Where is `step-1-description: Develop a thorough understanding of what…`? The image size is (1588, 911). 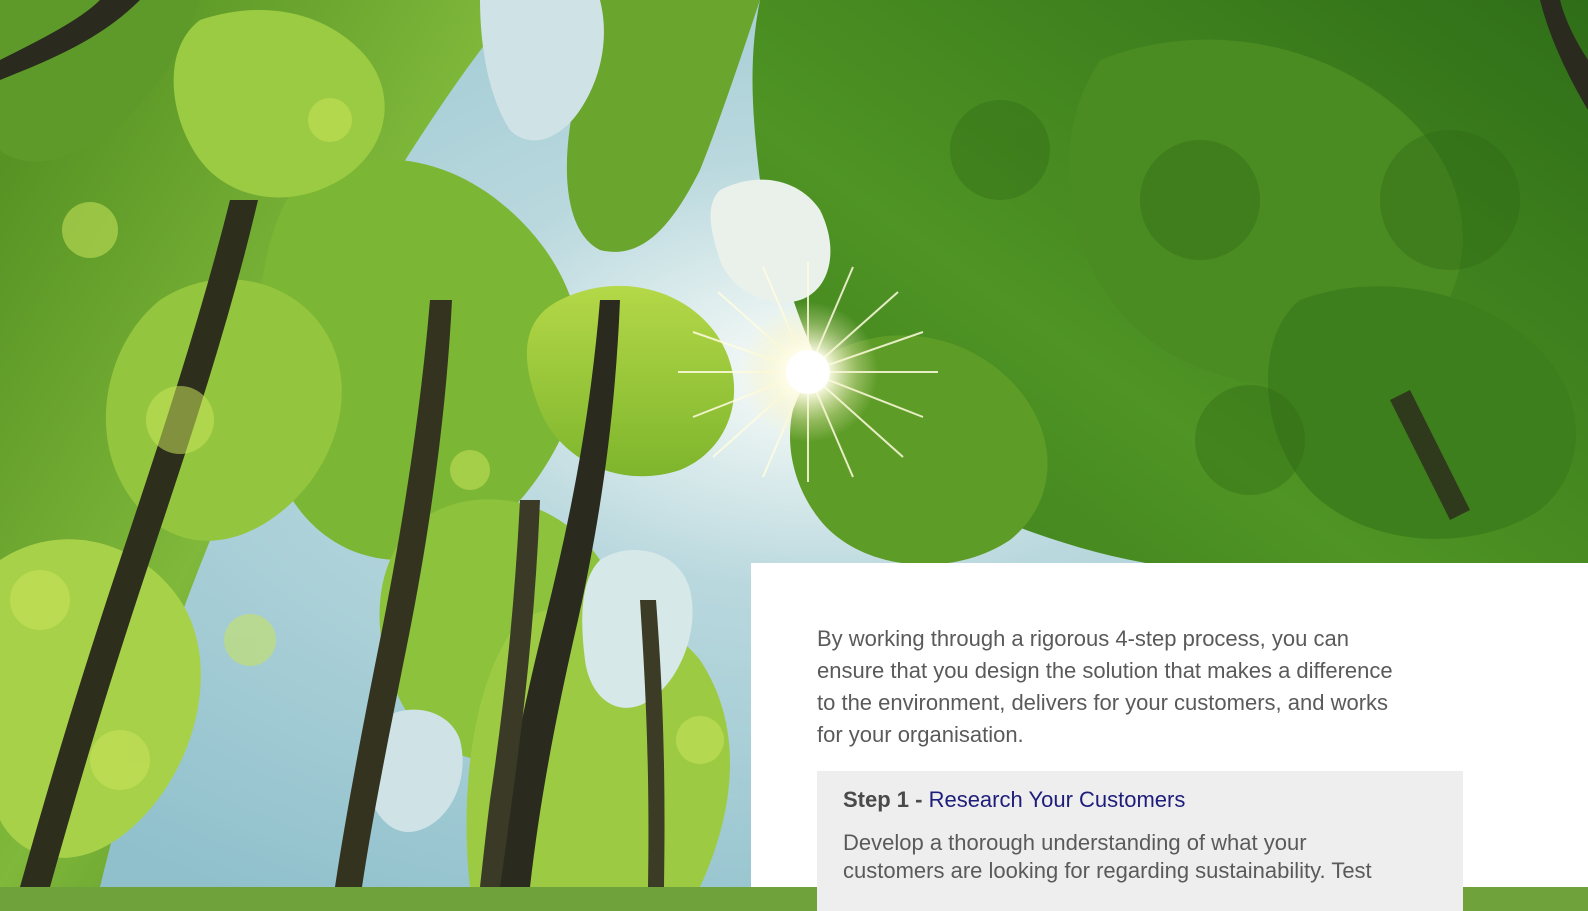 step-1-description: Develop a thorough understanding of what… is located at coordinates (1107, 856).